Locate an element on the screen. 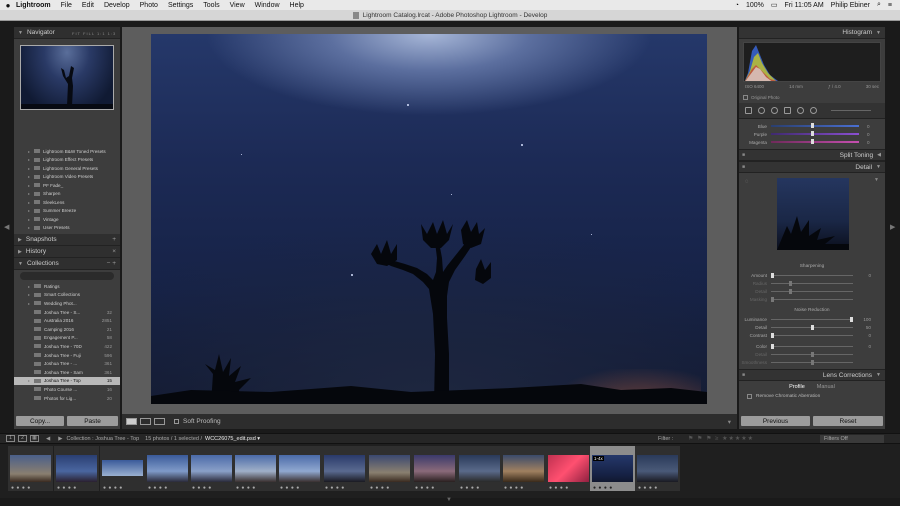 The image size is (900, 506). hsl-magenta-slider is located at coordinates (815, 141).